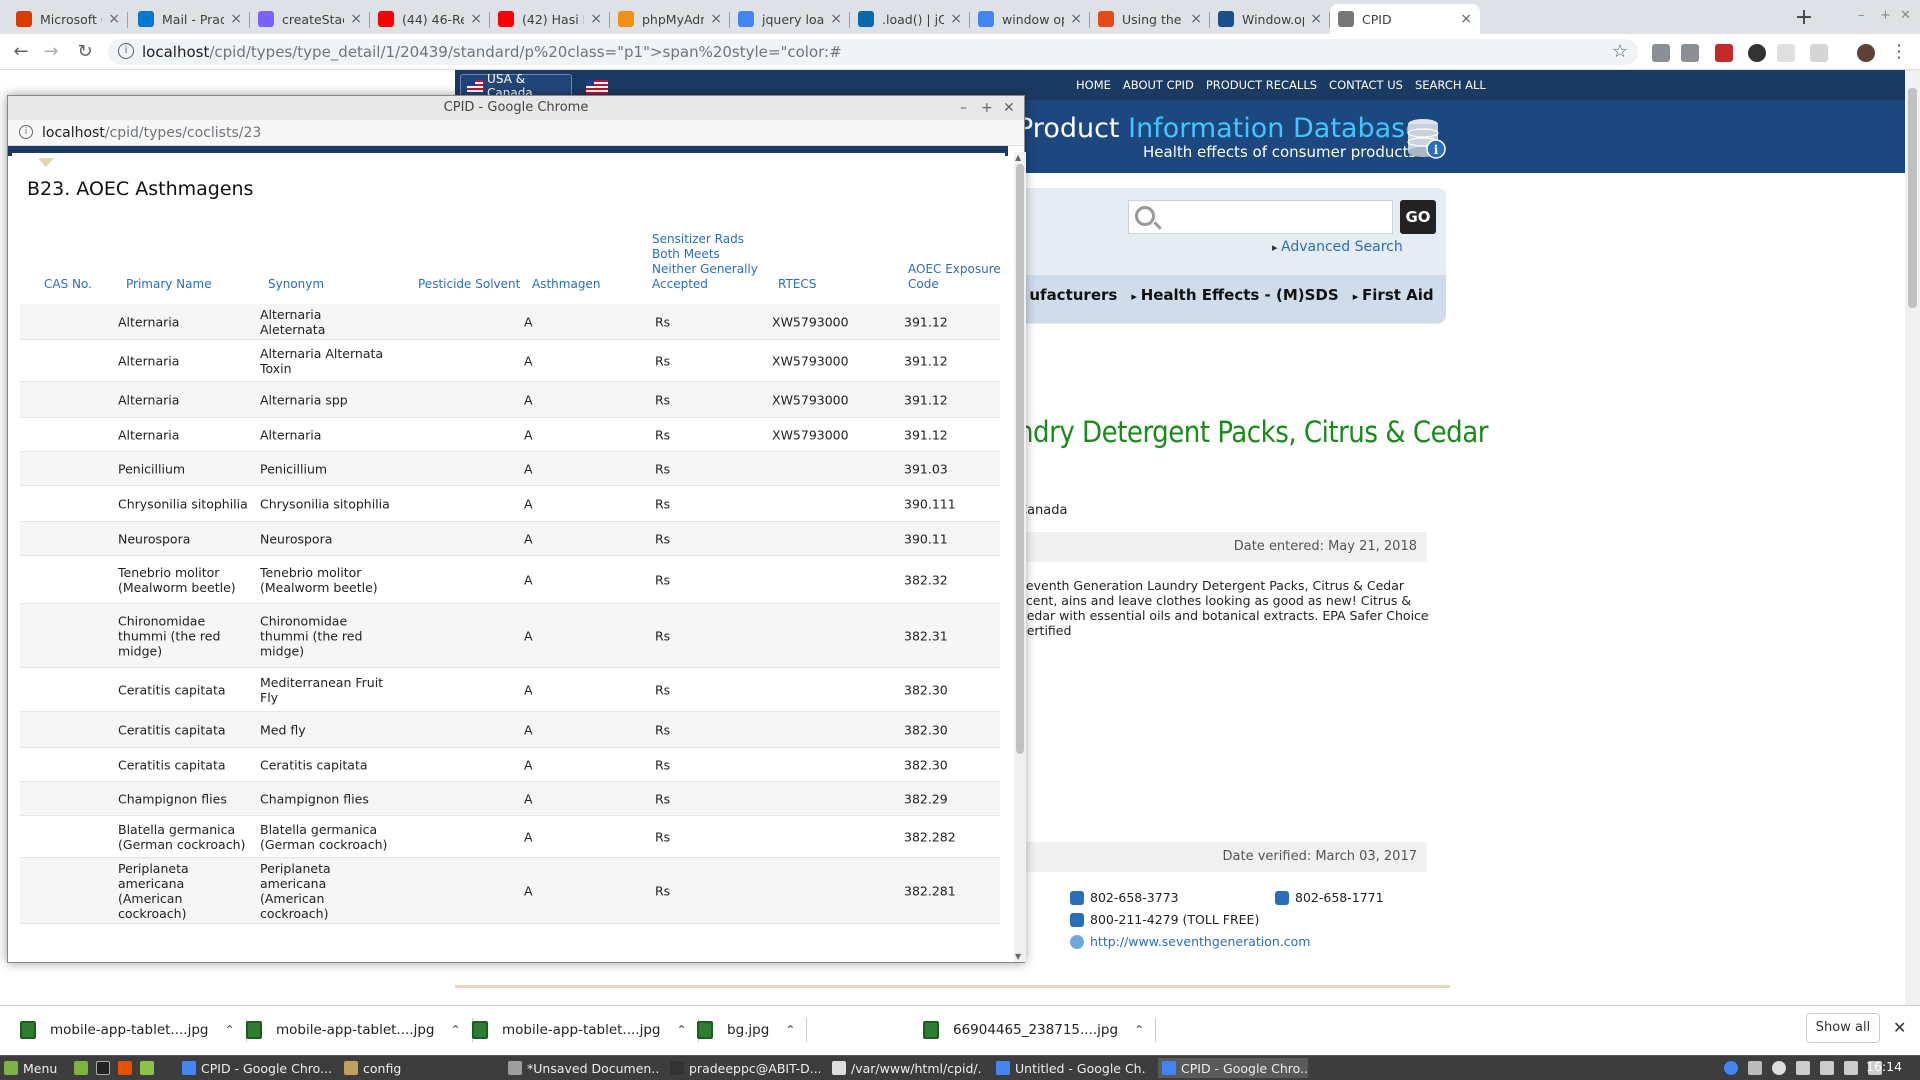 This screenshot has height=1080, width=1920. What do you see at coordinates (1866, 53) in the screenshot?
I see `profile-avatar` at bounding box center [1866, 53].